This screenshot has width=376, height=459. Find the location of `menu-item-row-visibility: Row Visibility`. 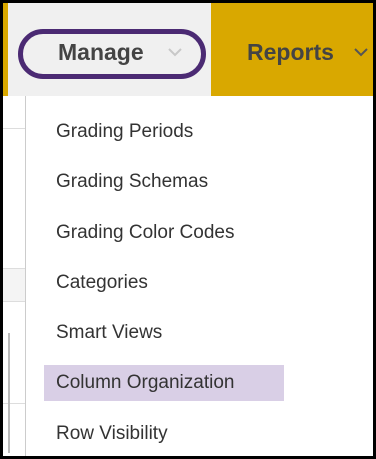

menu-item-row-visibility: Row Visibility is located at coordinates (112, 434).